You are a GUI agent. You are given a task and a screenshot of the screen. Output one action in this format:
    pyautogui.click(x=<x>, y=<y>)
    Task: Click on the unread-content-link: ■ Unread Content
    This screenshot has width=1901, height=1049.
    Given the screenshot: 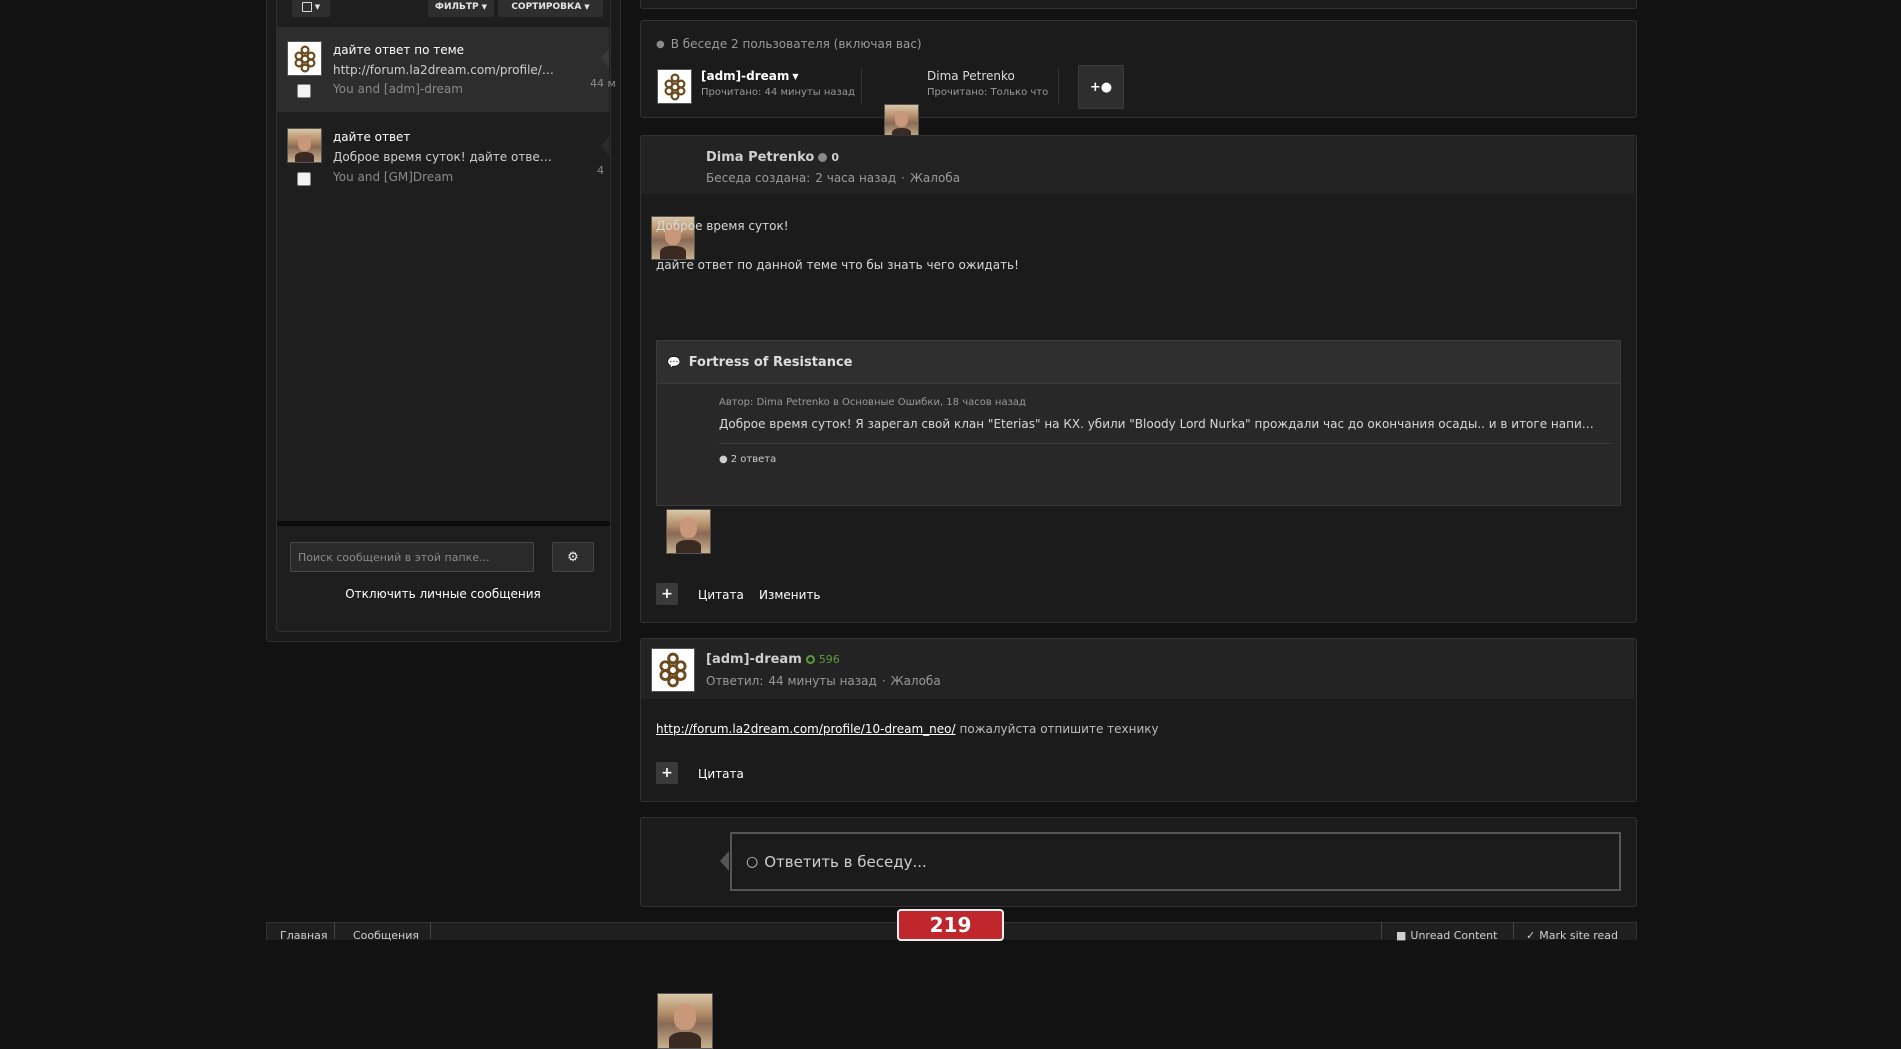 What is the action you would take?
    pyautogui.click(x=1446, y=935)
    